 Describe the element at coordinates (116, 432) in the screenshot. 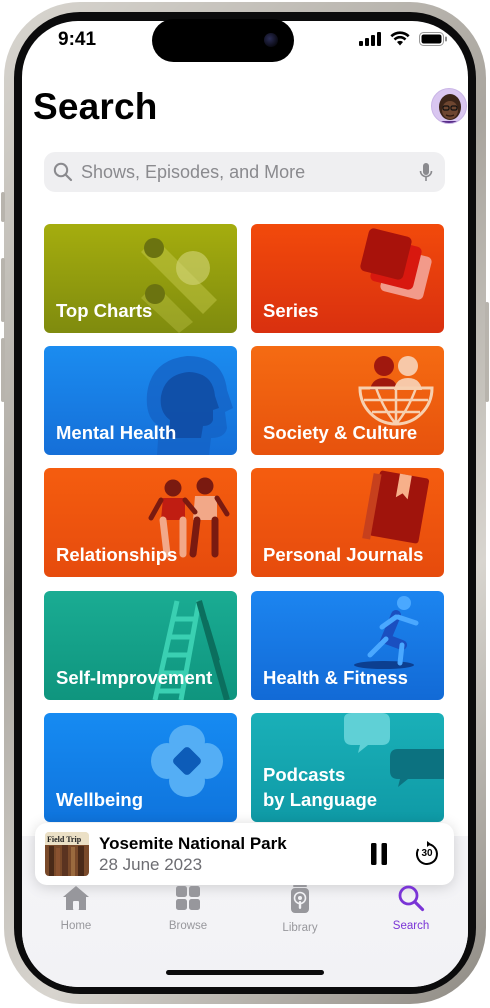

I see `category-label: Mental Health` at that location.